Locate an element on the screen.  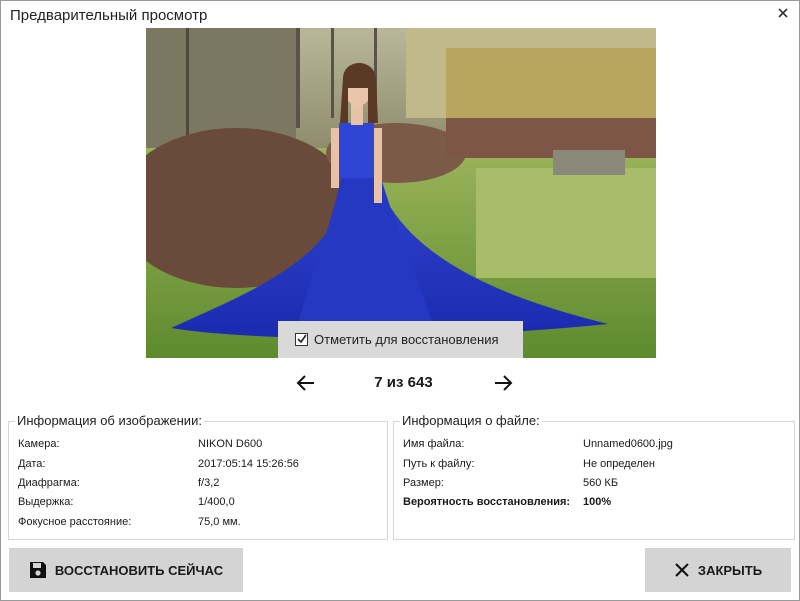
info-label: Камера: is located at coordinates (39, 444).